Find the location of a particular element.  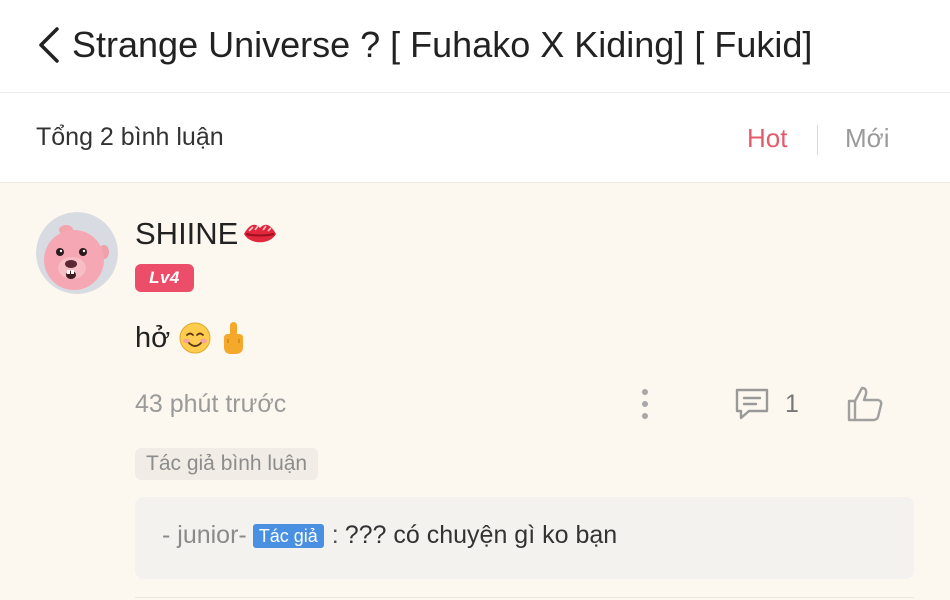

smiling-face-icon is located at coordinates (195, 338).